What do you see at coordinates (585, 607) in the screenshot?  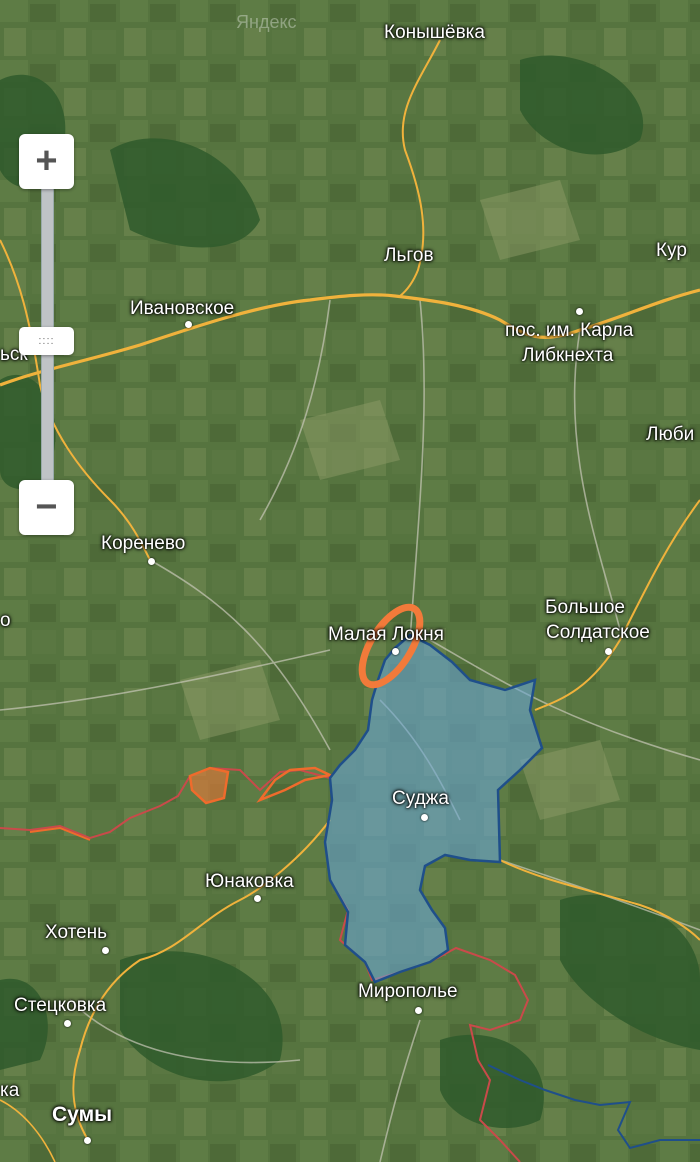 I see `place-label: Большое` at bounding box center [585, 607].